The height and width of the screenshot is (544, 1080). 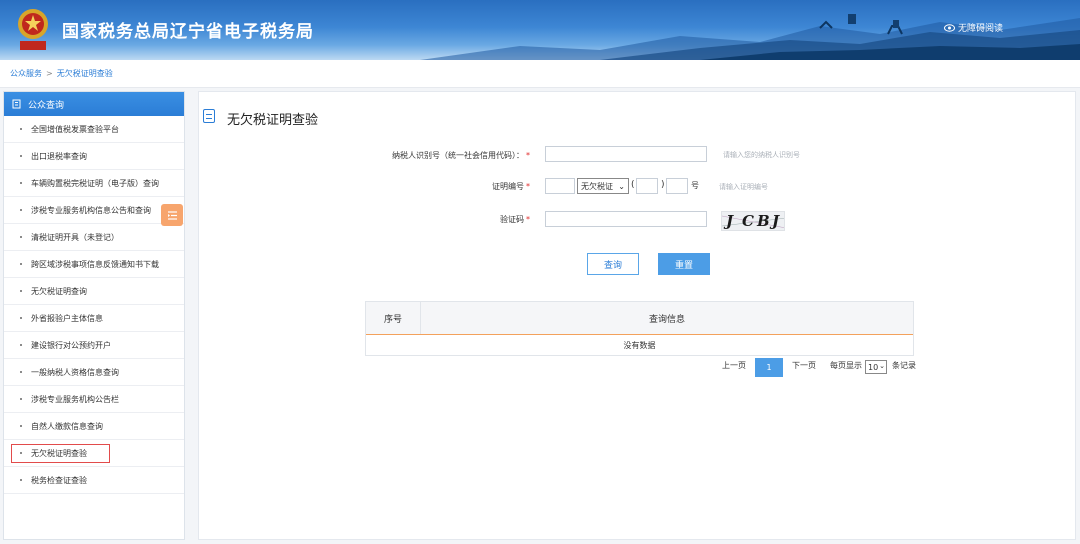 What do you see at coordinates (684, 264) in the screenshot?
I see `reset-button: 重置` at bounding box center [684, 264].